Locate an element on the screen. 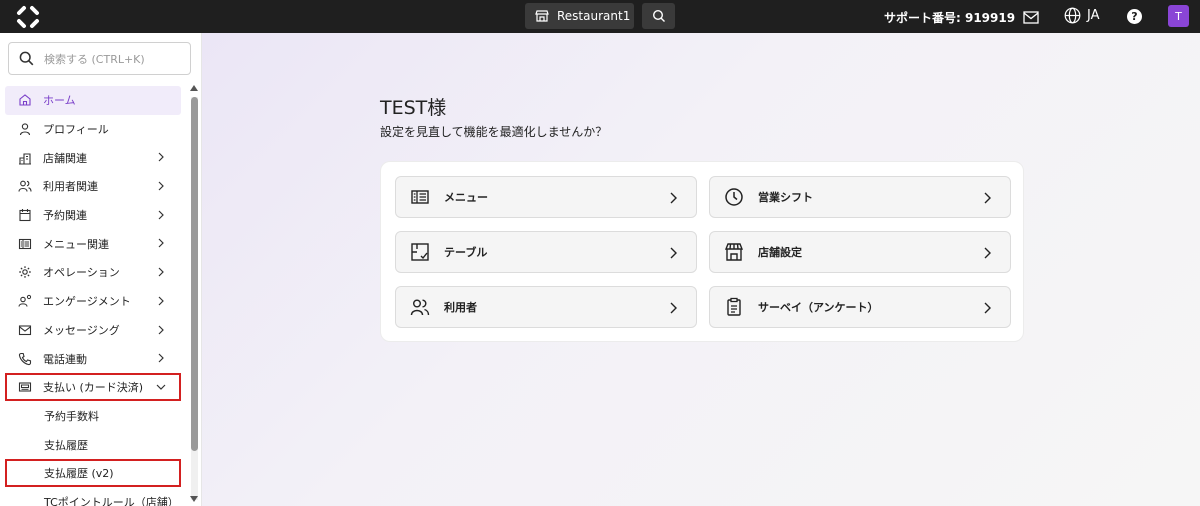 The width and height of the screenshot is (1200, 506). sidebar-item-label: オペレーション is located at coordinates (81, 273).